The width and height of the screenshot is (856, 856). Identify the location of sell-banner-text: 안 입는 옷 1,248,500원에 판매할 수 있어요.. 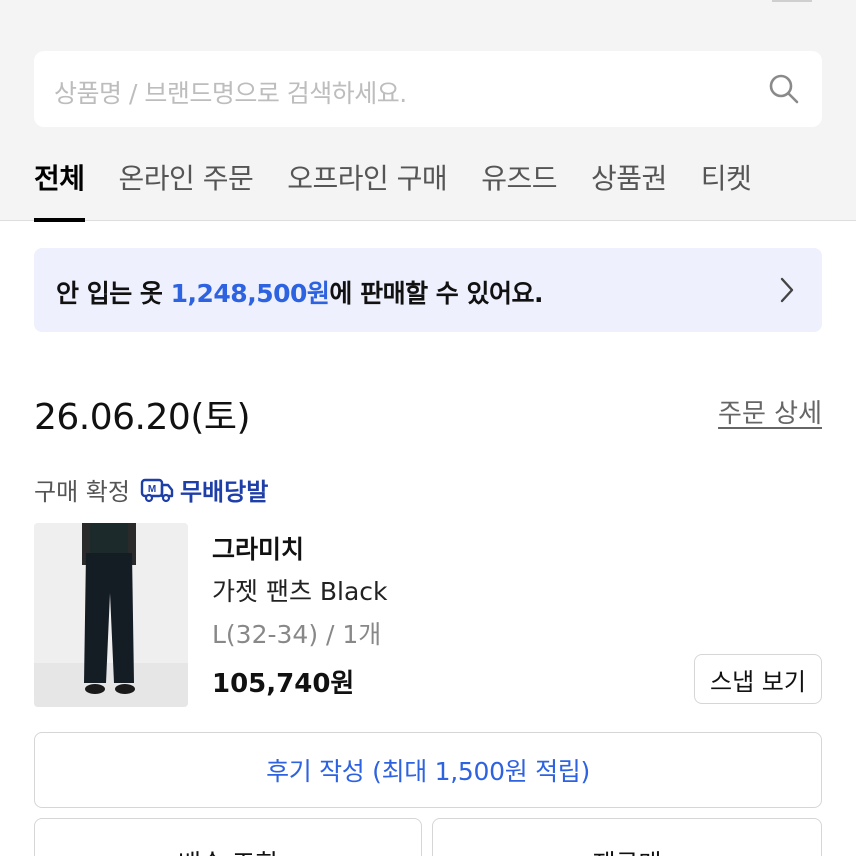
(299, 293).